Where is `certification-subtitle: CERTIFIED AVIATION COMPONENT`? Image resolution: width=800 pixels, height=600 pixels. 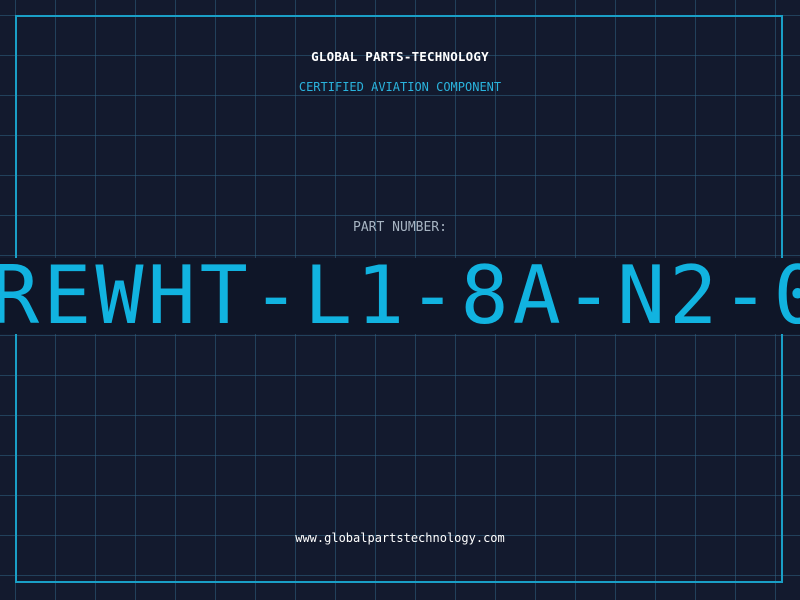
certification-subtitle: CERTIFIED AVIATION COMPONENT is located at coordinates (400, 87).